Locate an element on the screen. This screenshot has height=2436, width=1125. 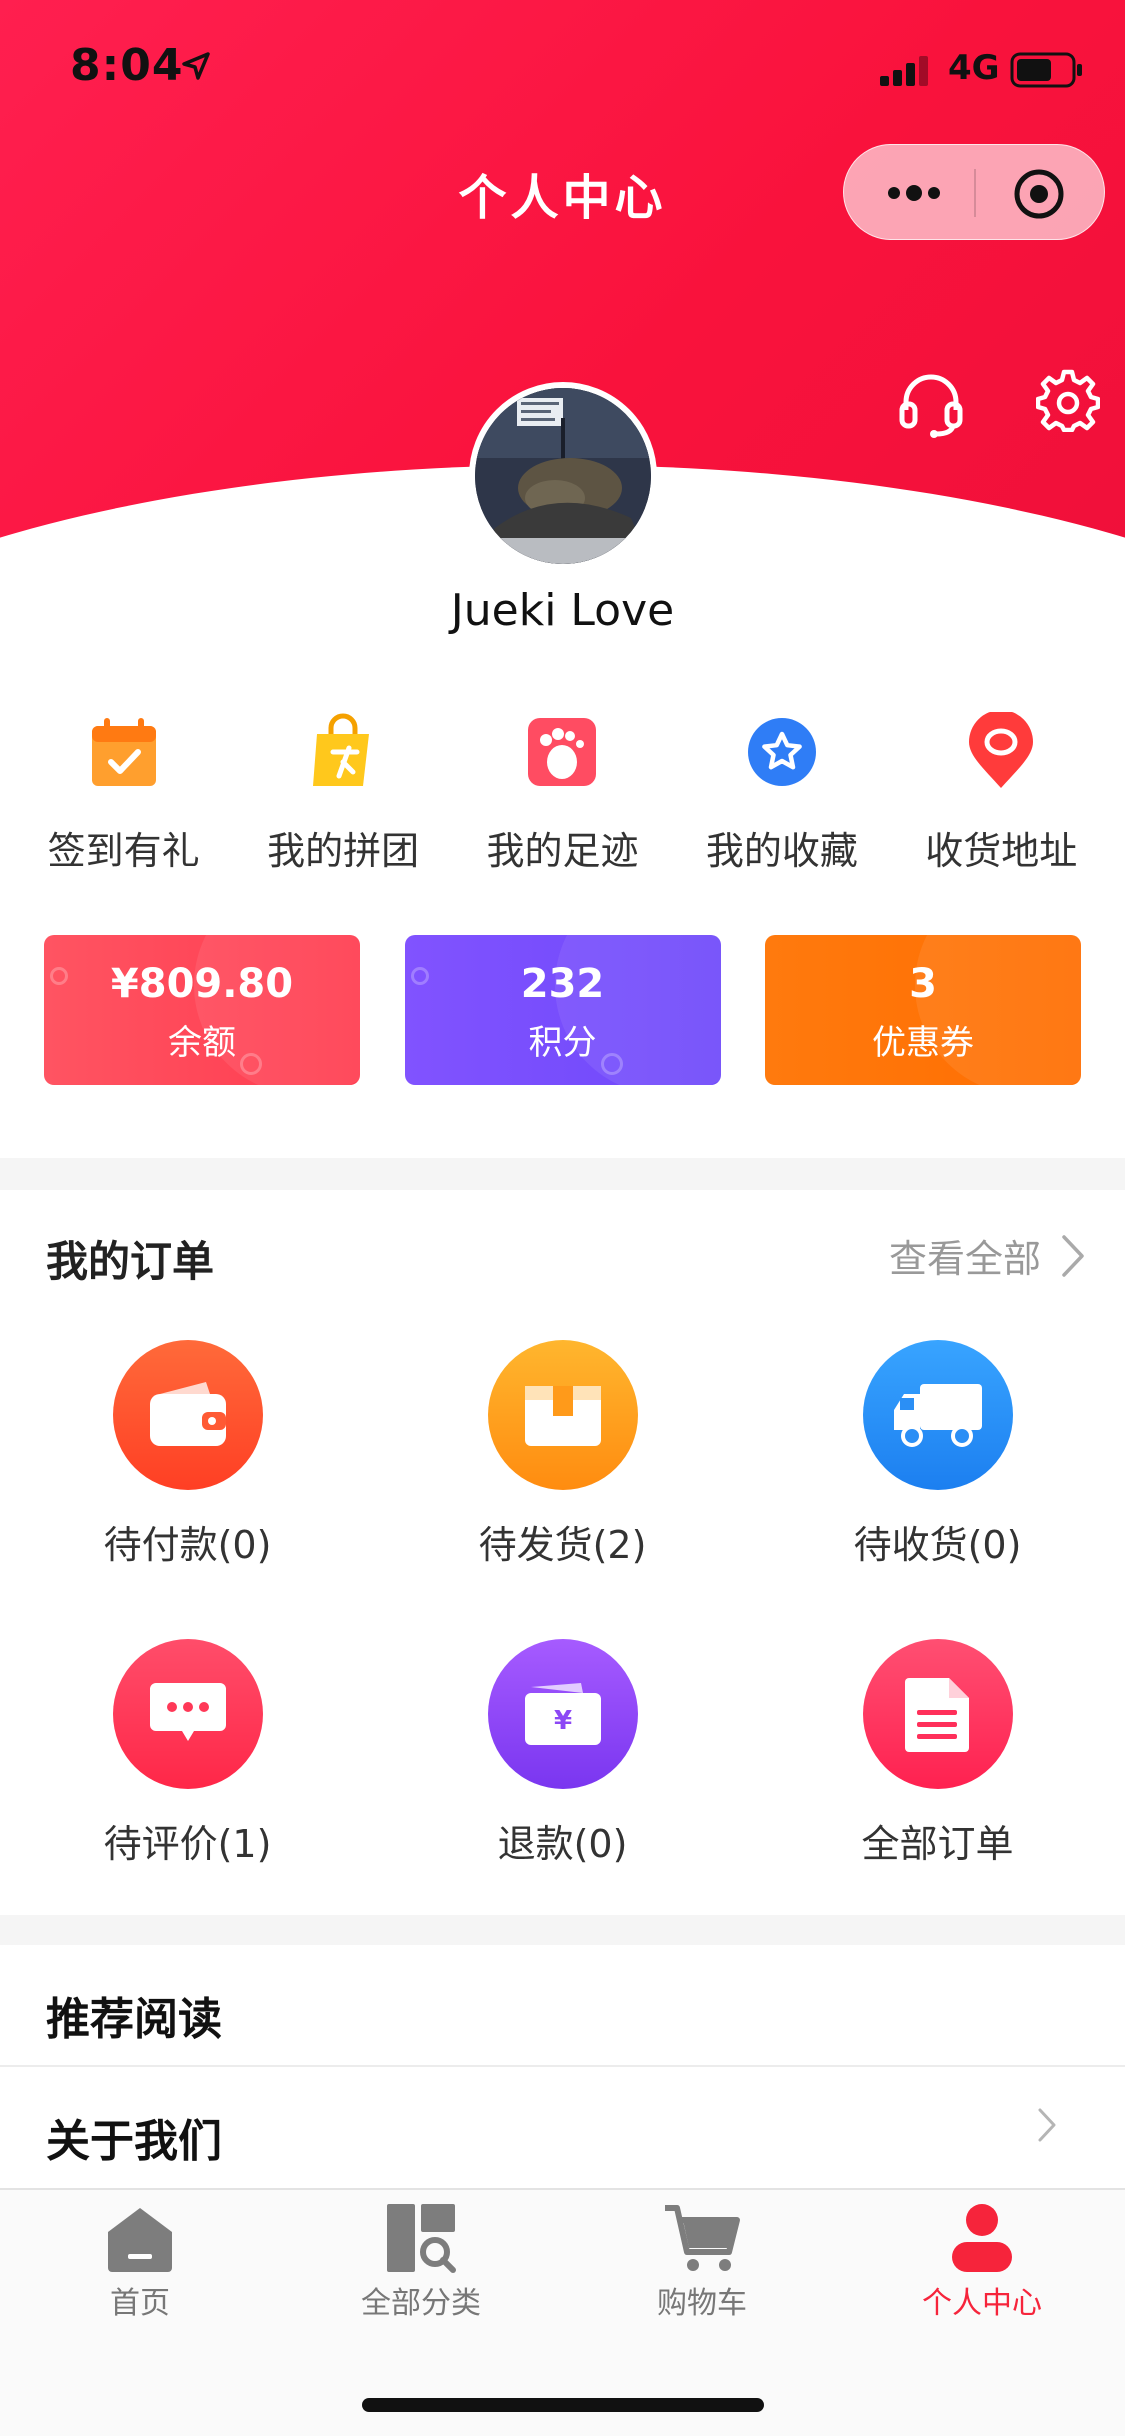
close-target-icon is located at coordinates (1039, 194).